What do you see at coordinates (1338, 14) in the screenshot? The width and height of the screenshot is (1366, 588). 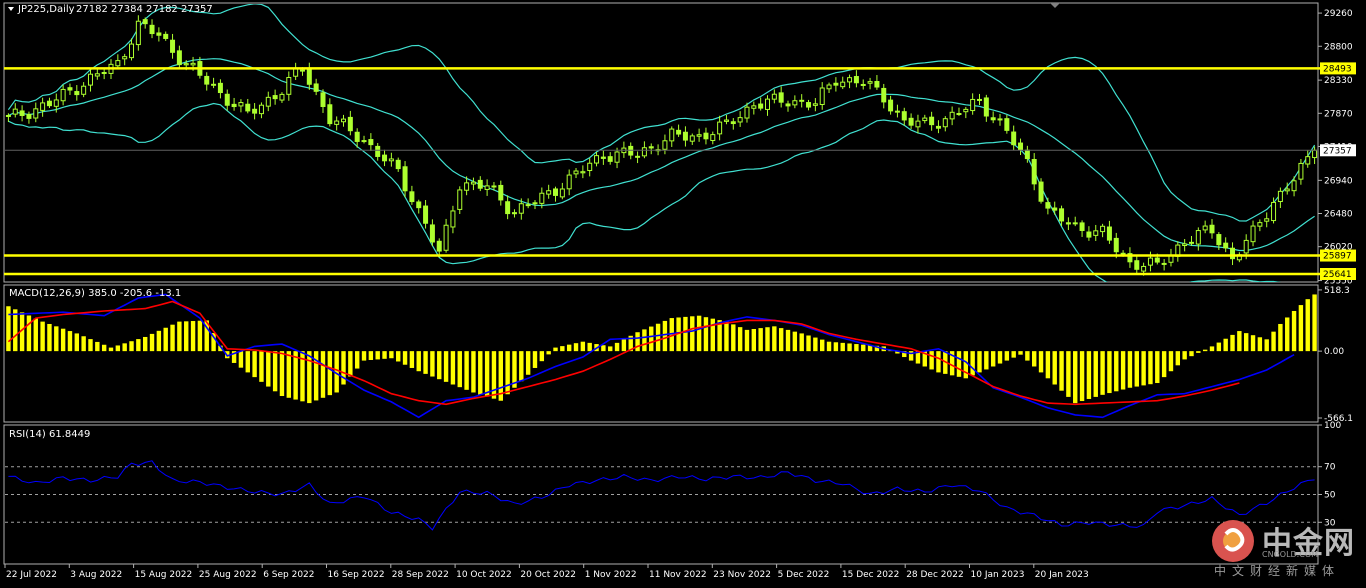 I see `price-tick-label: 29260` at bounding box center [1338, 14].